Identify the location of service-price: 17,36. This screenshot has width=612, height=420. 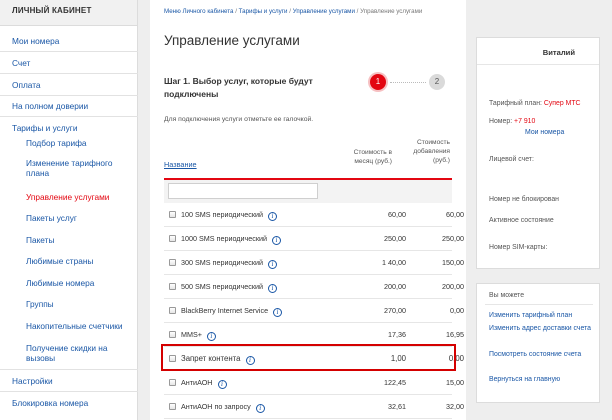
(397, 334).